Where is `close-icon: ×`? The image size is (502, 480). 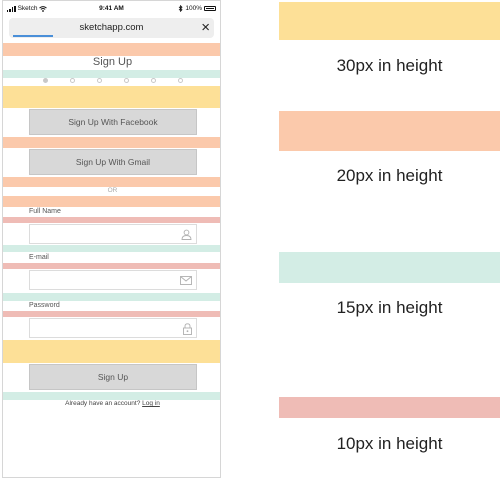
close-icon: × is located at coordinates (205, 28).